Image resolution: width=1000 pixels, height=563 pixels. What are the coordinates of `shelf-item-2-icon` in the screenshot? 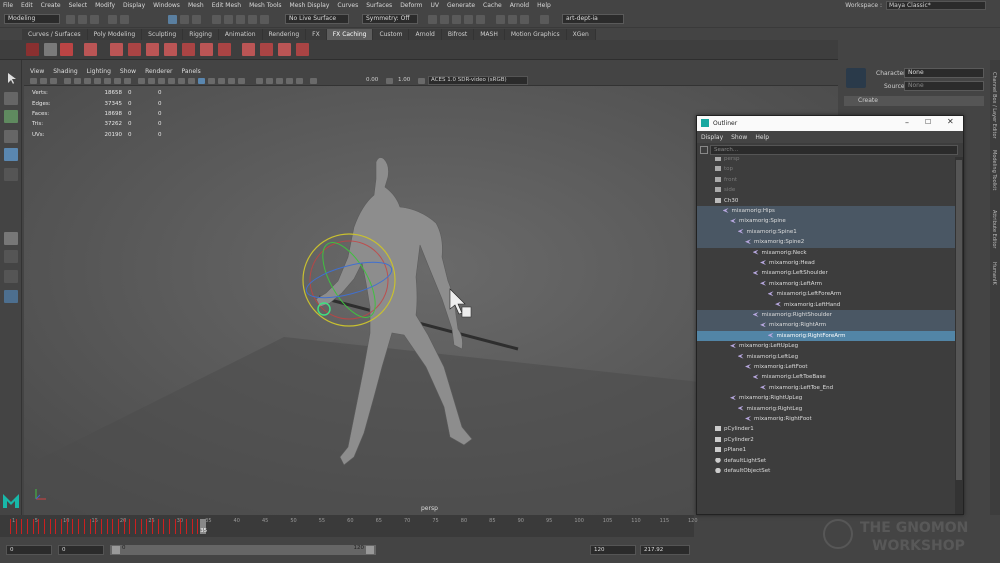 It's located at (50, 49).